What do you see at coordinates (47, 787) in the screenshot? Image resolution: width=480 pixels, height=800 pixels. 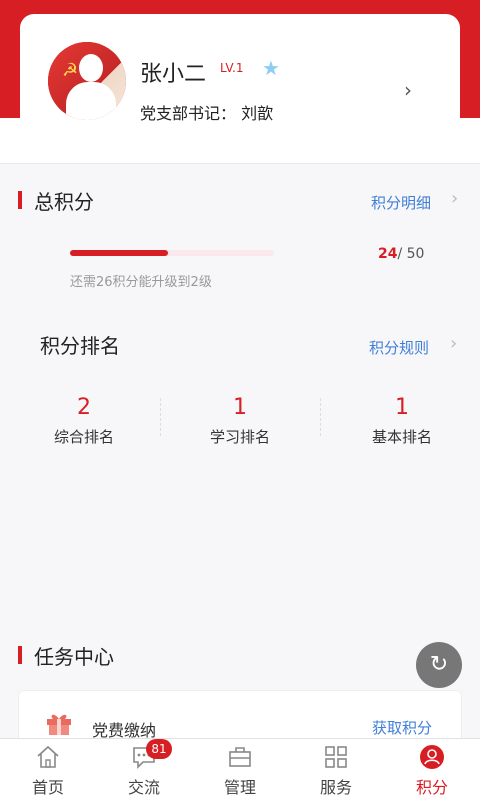 I see `tab-label: 首页` at bounding box center [47, 787].